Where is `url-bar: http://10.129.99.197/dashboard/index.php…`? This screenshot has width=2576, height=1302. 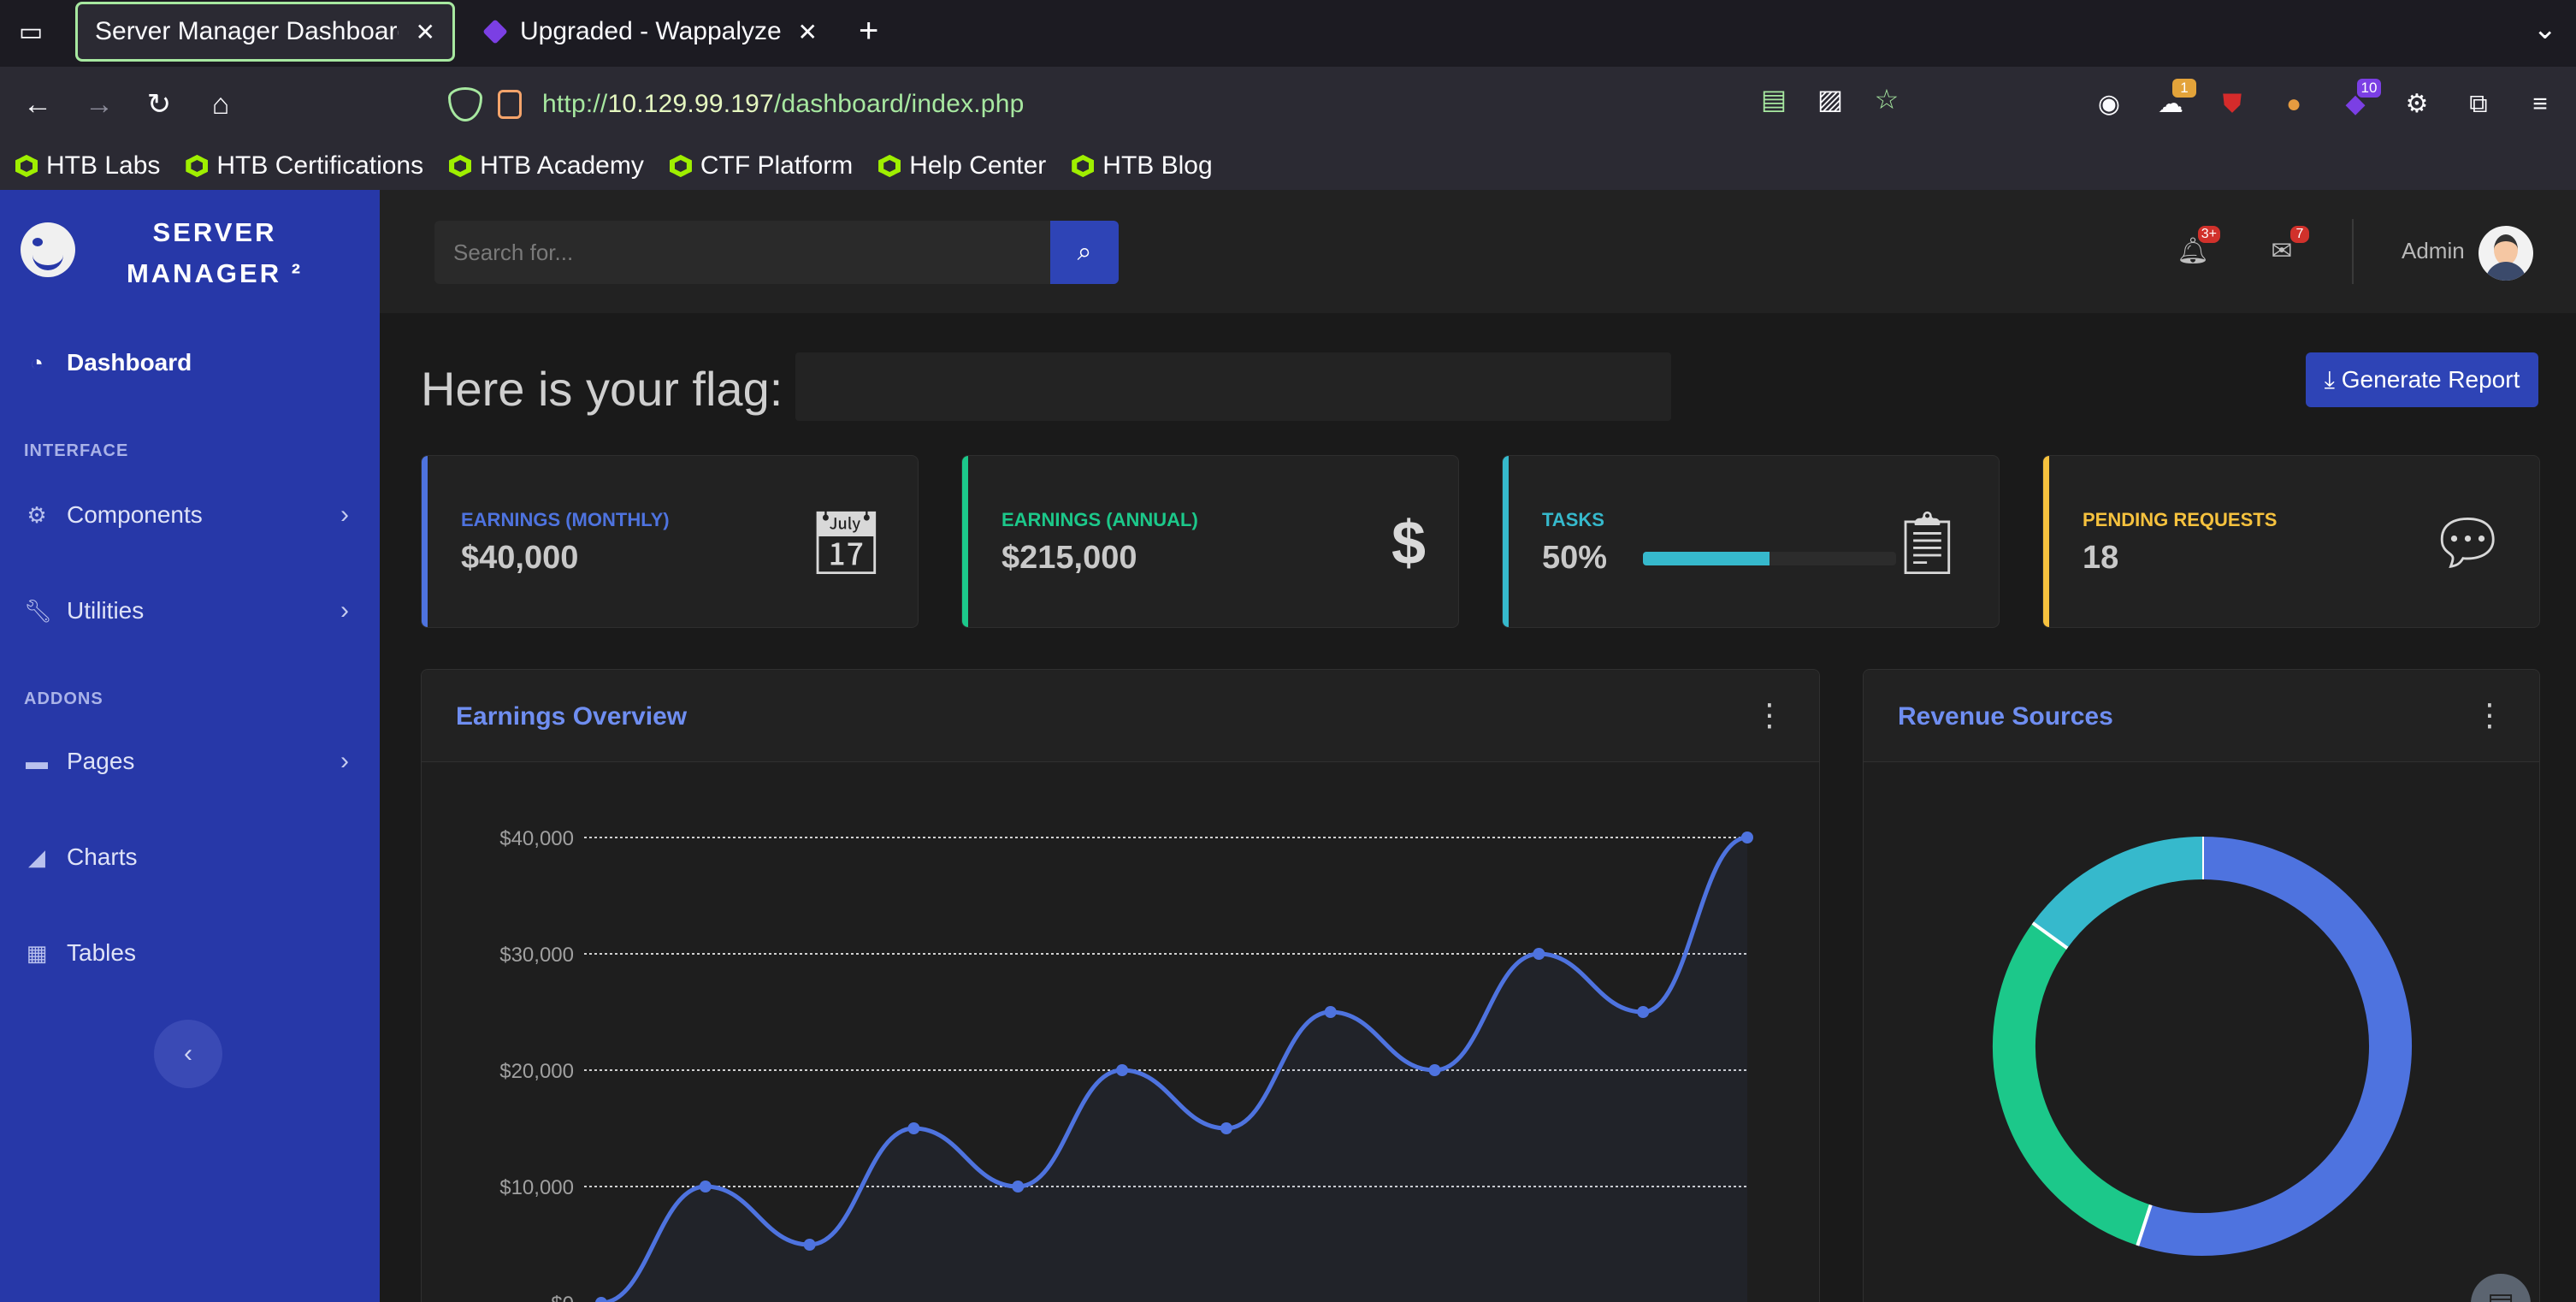 url-bar: http://10.129.99.197/dashboard/index.php… is located at coordinates (1168, 105).